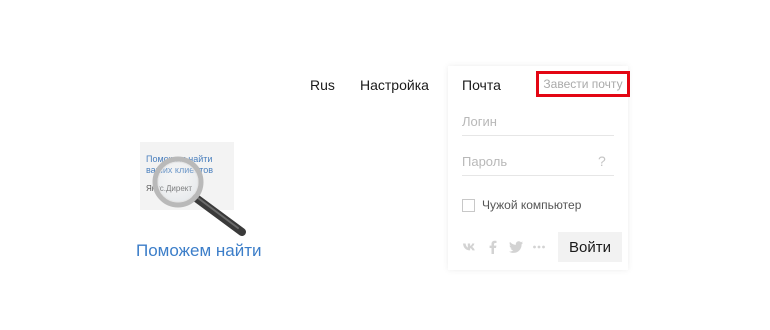 The image size is (770, 330). Describe the element at coordinates (602, 161) in the screenshot. I see `password-help-icon: ?` at that location.